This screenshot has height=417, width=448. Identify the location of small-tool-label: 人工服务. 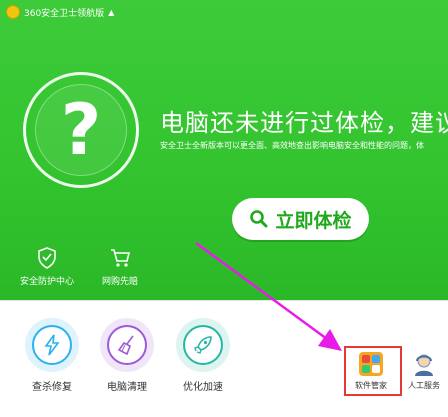
(424, 385).